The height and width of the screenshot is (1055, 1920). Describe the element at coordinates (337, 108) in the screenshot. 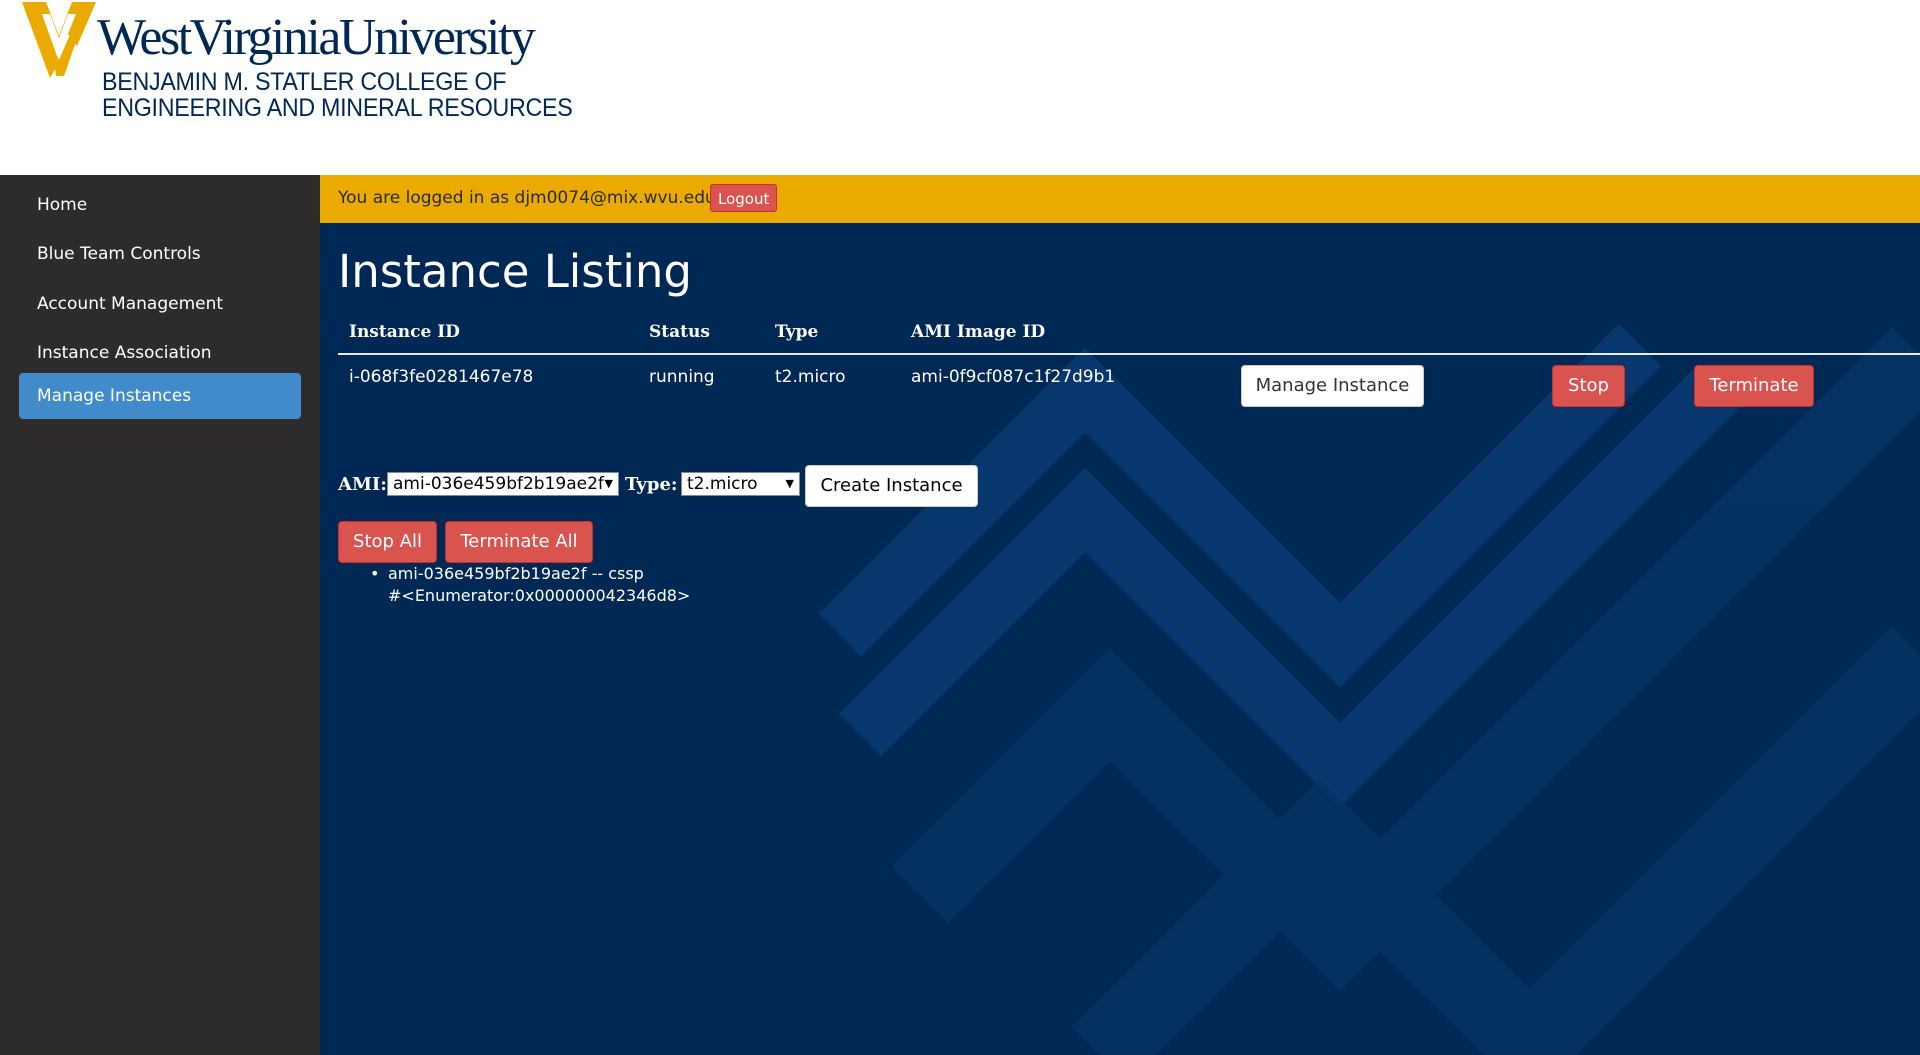

I see `college-name-line2: ENGINEERING AND MINERAL RESOURCES` at that location.